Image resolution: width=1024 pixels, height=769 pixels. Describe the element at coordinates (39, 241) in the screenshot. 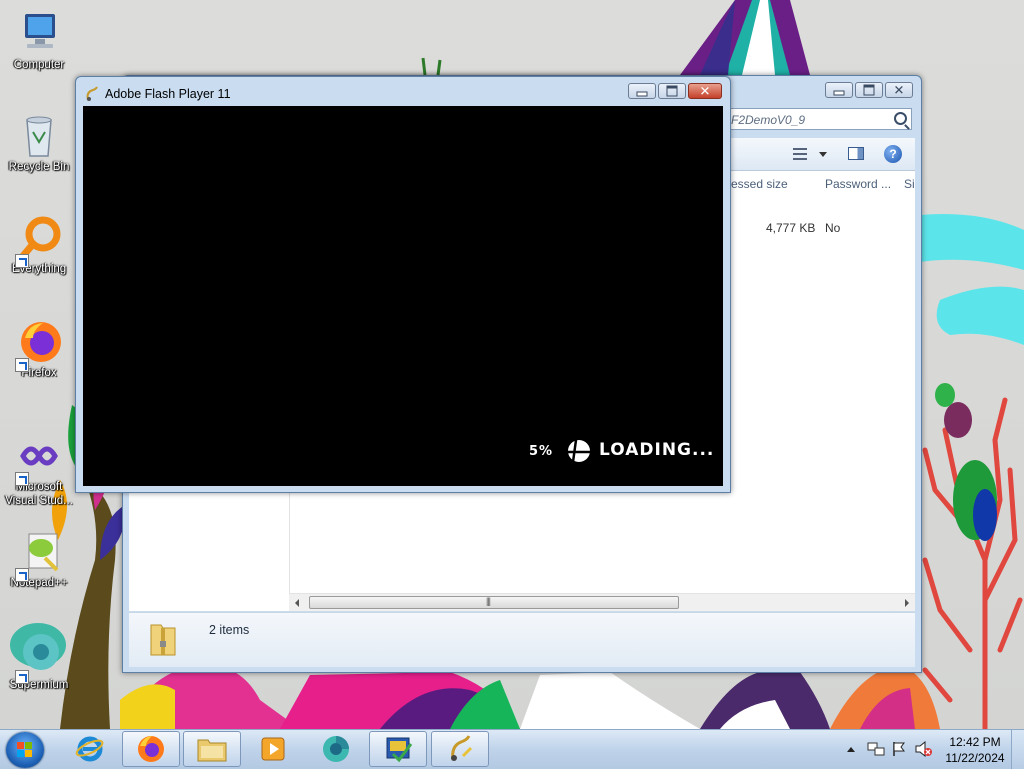

I see `everything-icon` at that location.